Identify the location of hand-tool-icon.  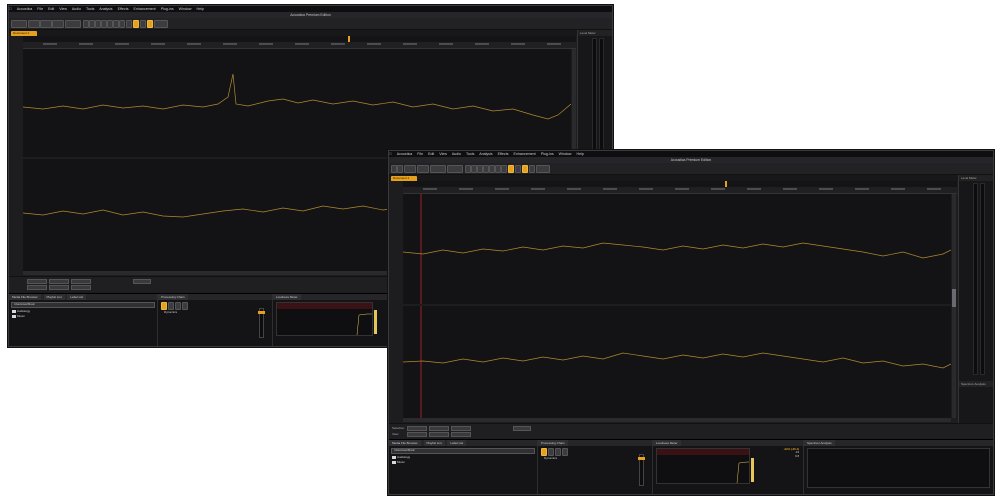
(400, 169).